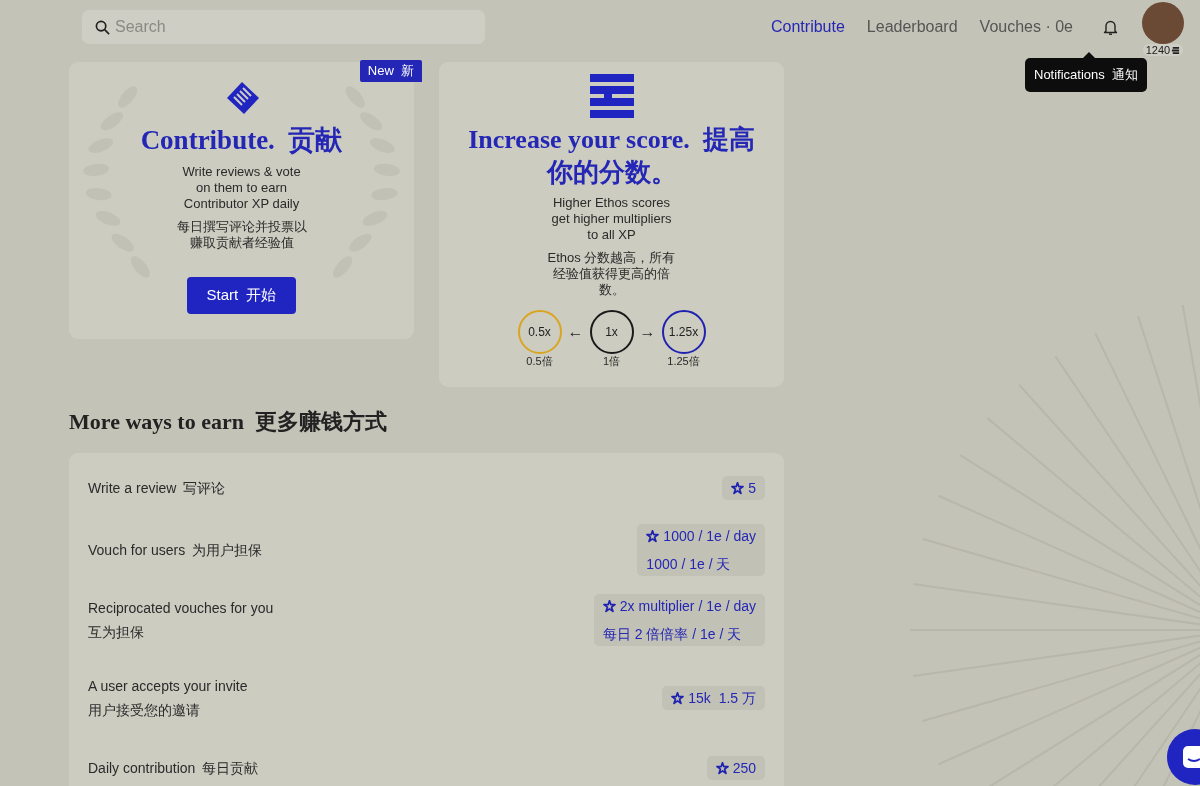 This screenshot has height=786, width=1200. Describe the element at coordinates (611, 274) in the screenshot. I see `card-description: Ethos 分数越高，所有经验值获得更高的倍数。` at that location.